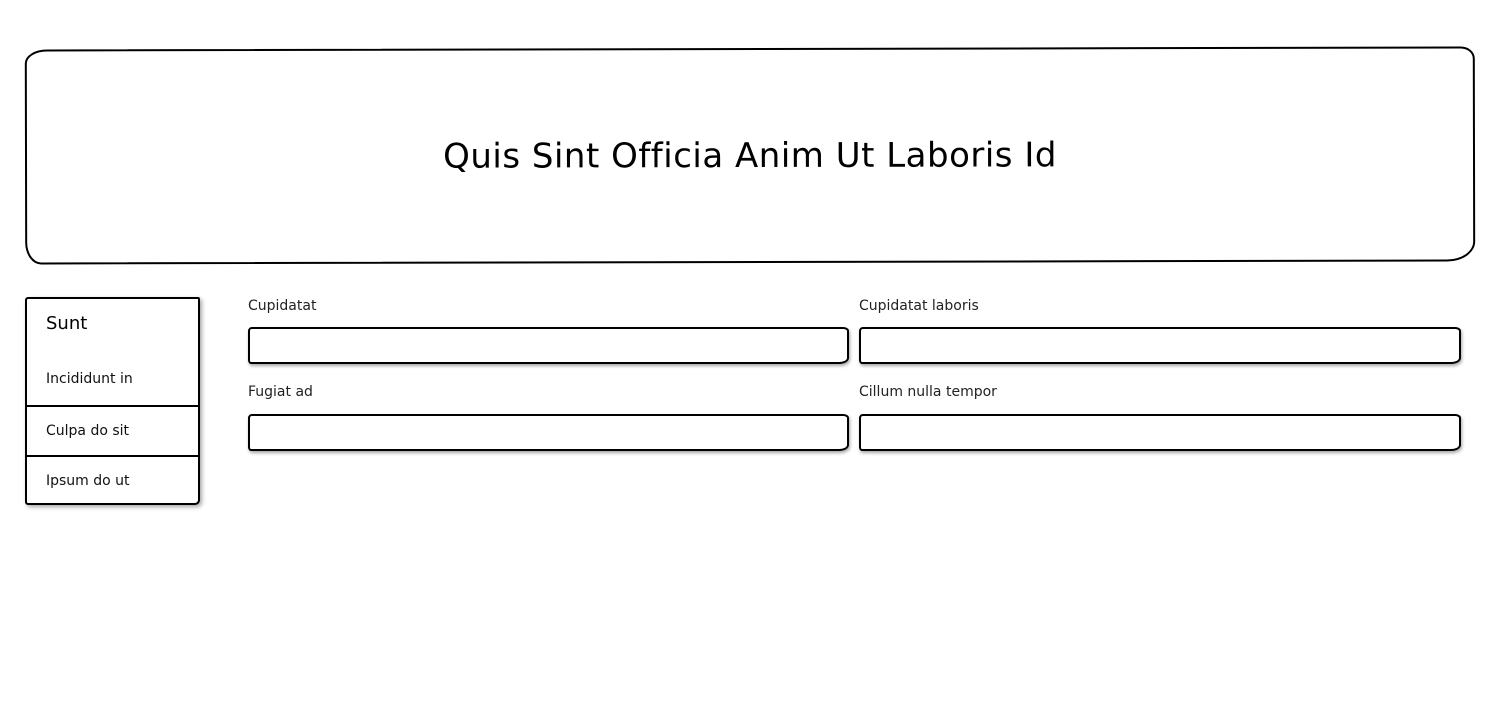  Describe the element at coordinates (548, 345) in the screenshot. I see `cupidatat-field` at that location.